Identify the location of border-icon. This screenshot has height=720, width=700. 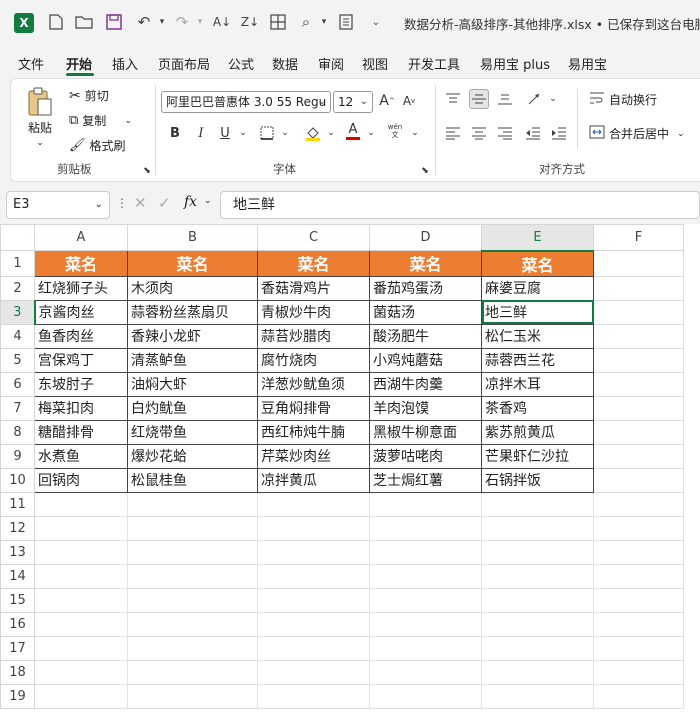
(267, 133).